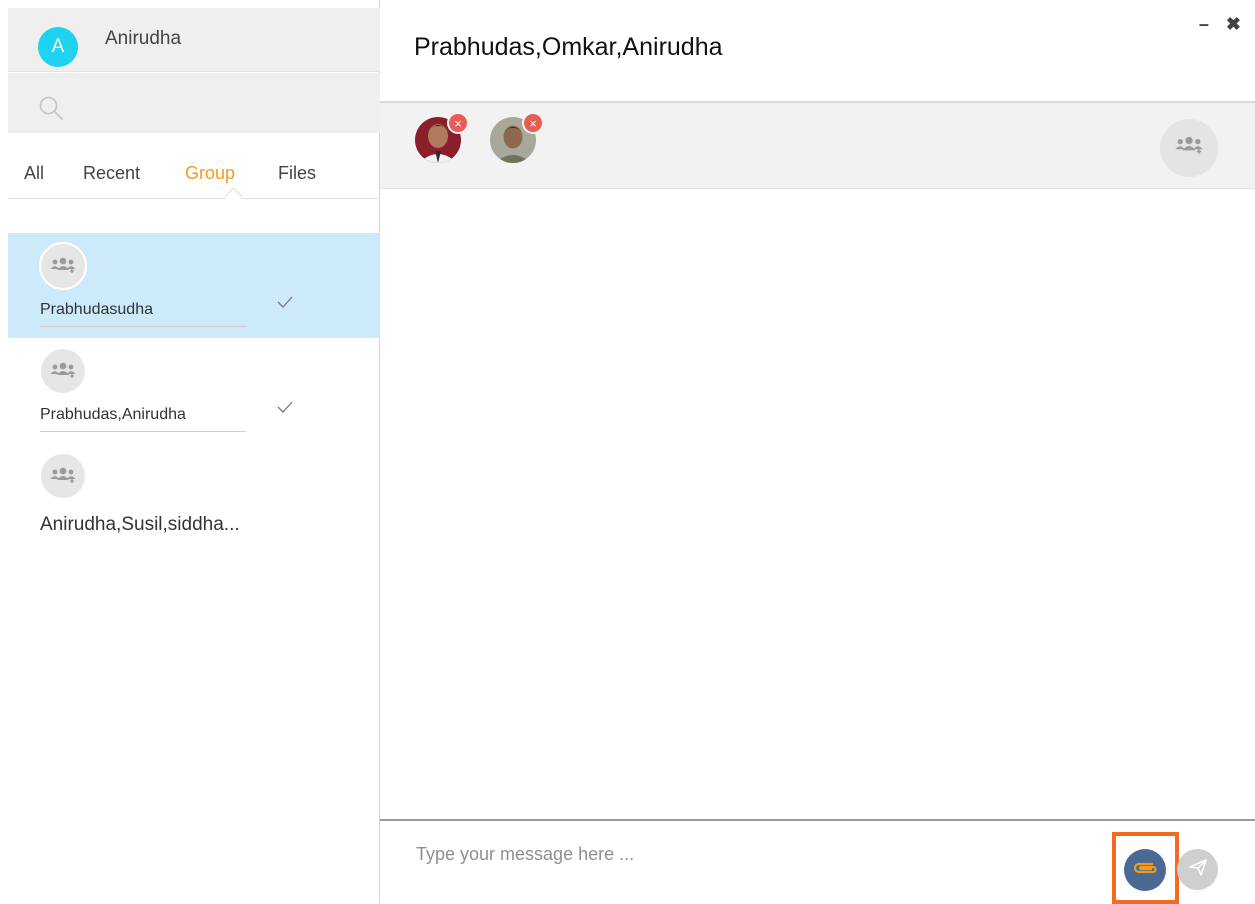 The height and width of the screenshot is (904, 1255). I want to click on send-icon, so click(1198, 869).